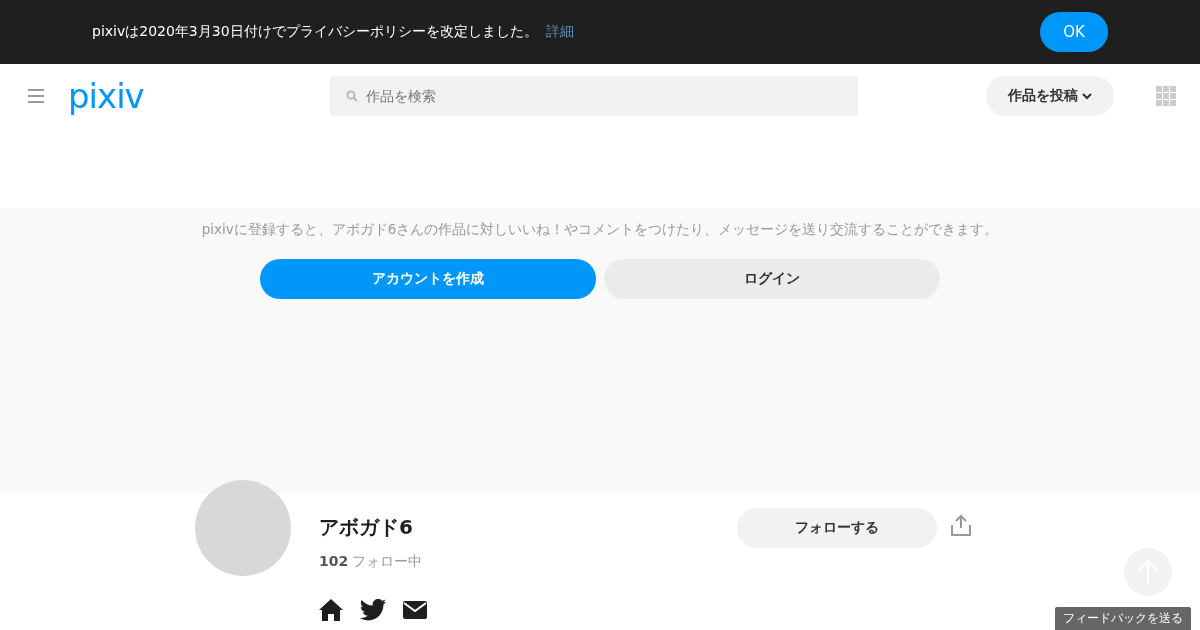  Describe the element at coordinates (1166, 96) in the screenshot. I see `app-grid-icon` at that location.